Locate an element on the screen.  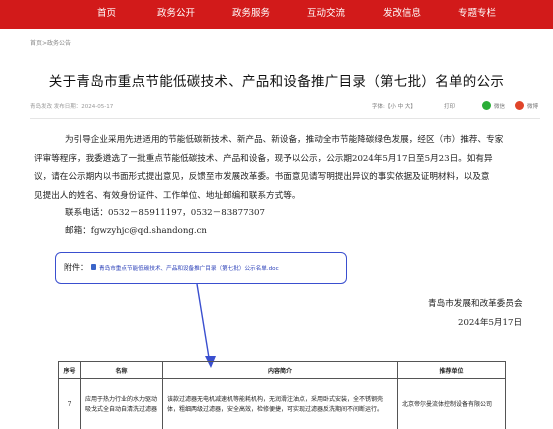
column-header: 名称 is located at coordinates (121, 370).